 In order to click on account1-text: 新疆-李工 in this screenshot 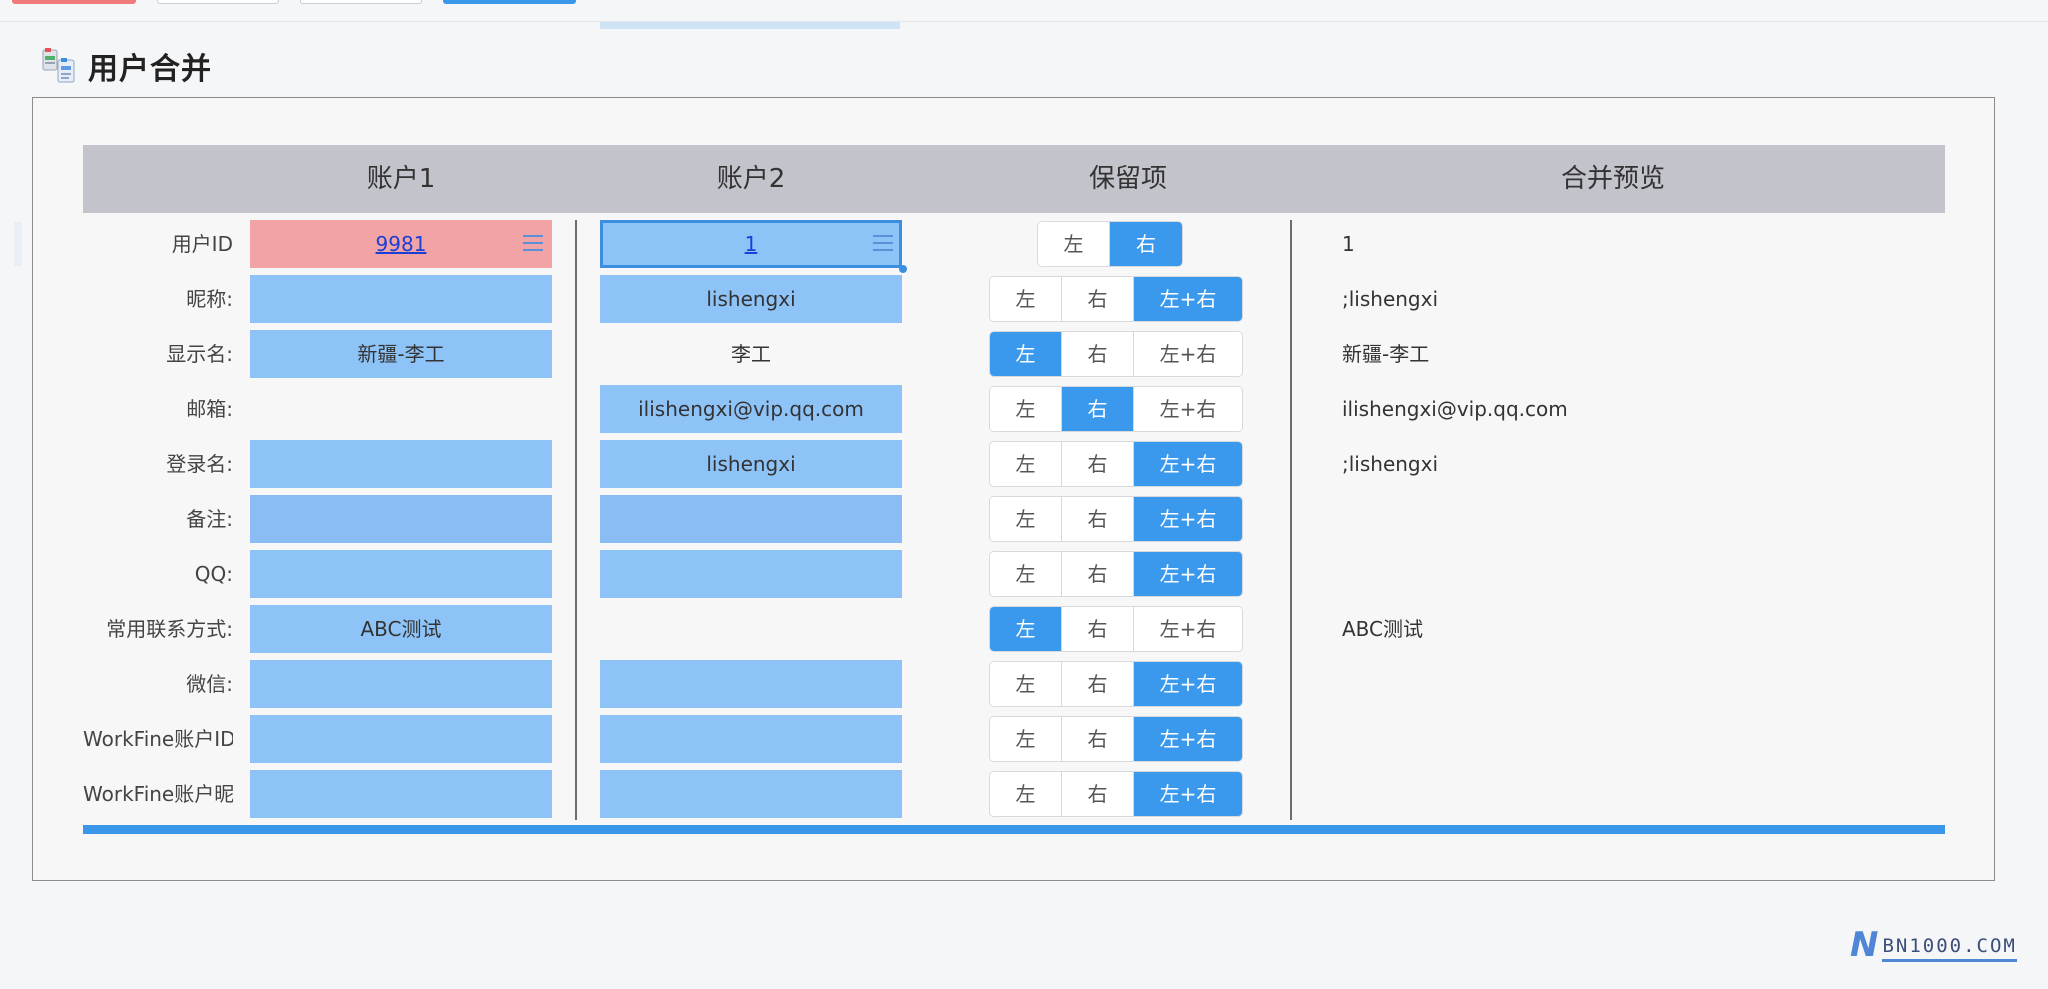, I will do `click(401, 354)`.